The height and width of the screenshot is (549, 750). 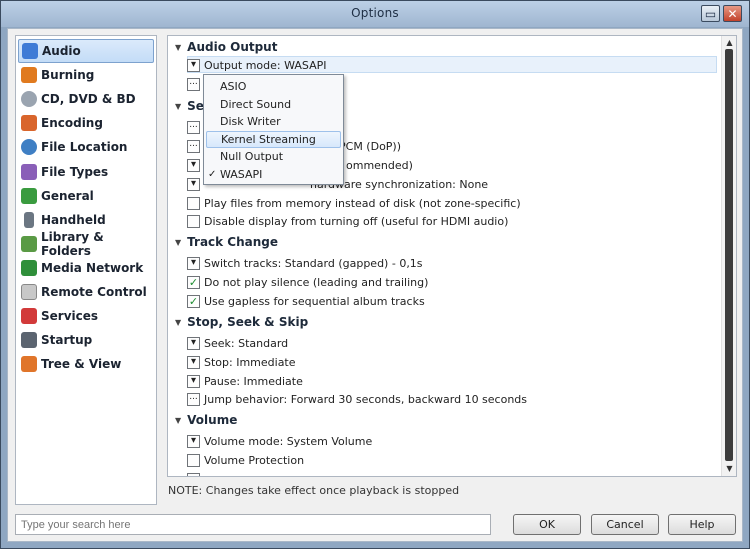 I want to click on sidebar-item-file-types: File Types, so click(x=86, y=171).